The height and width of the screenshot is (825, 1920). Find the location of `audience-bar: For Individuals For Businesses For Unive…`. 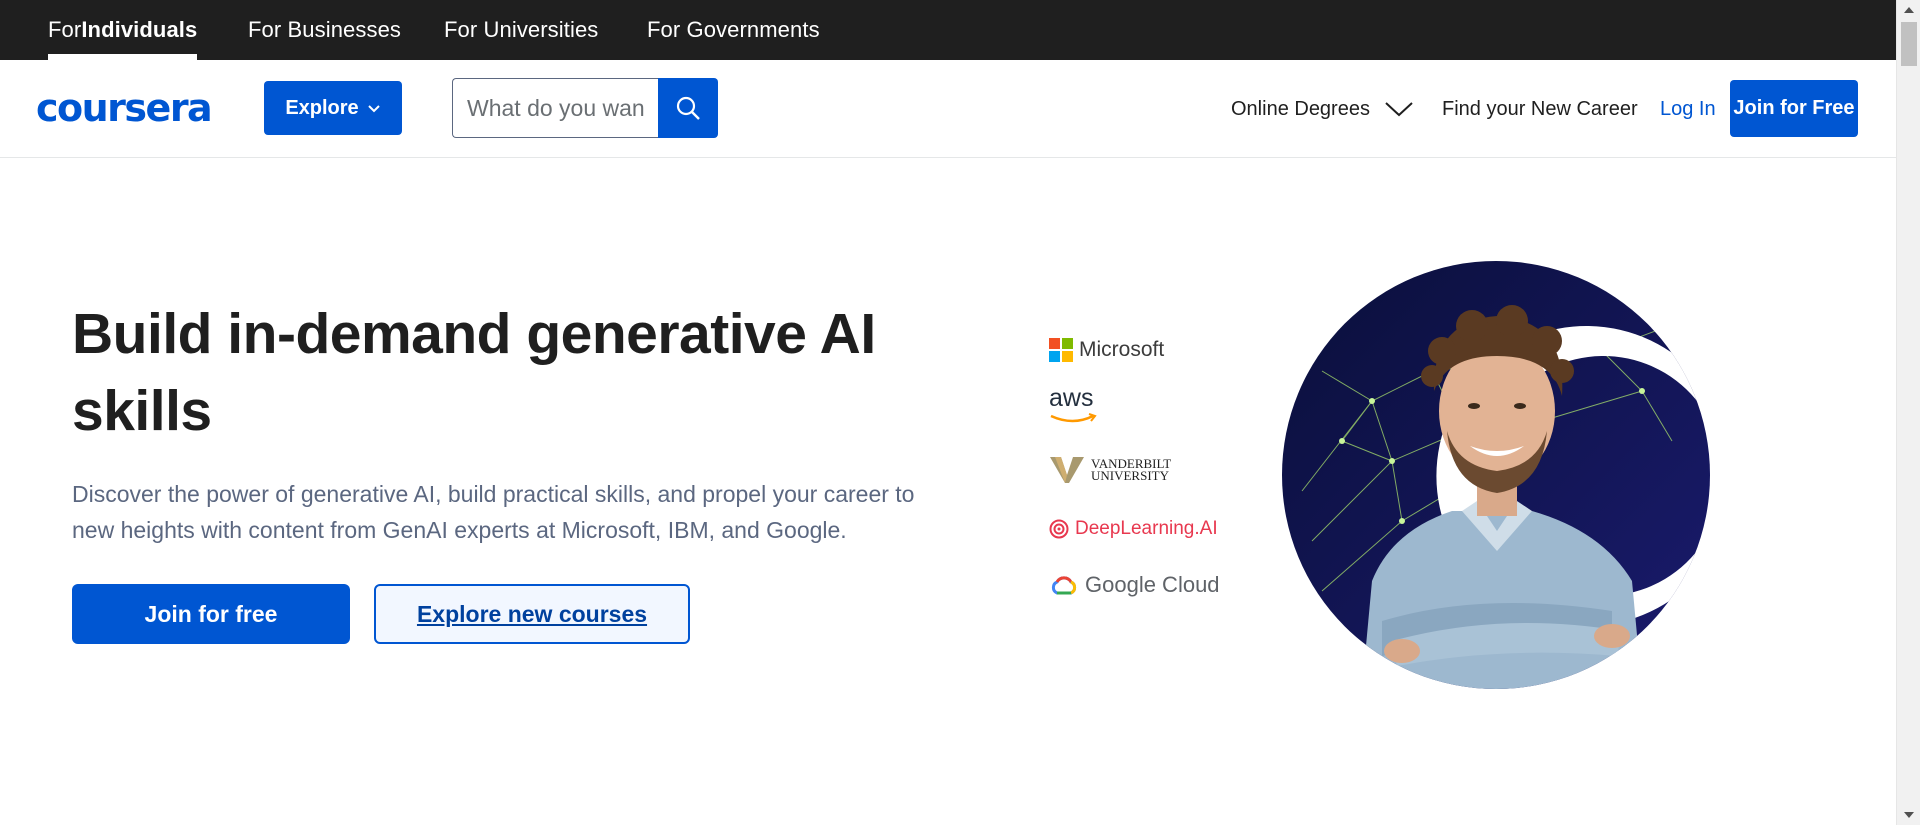

audience-bar: For Individuals For Businesses For Unive… is located at coordinates (948, 30).